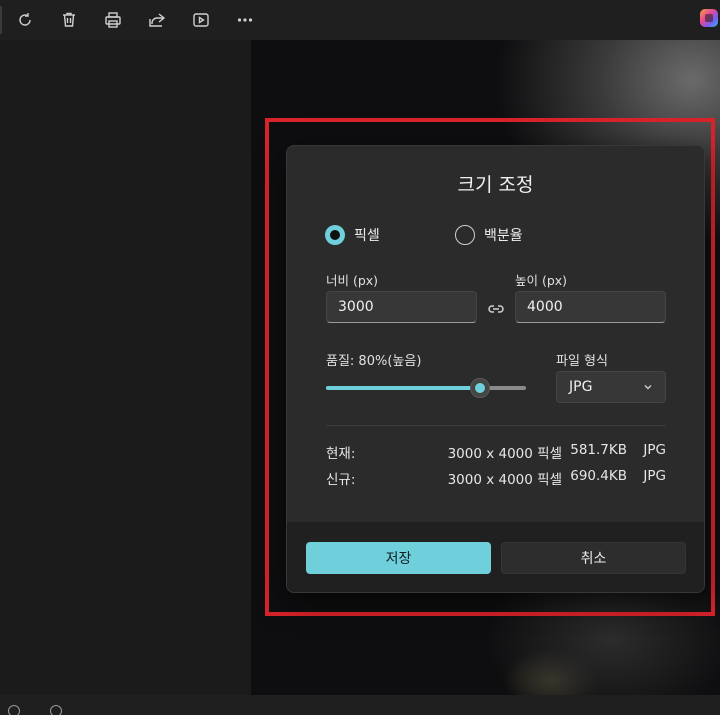  I want to click on slideshow-button, so click(201, 20).